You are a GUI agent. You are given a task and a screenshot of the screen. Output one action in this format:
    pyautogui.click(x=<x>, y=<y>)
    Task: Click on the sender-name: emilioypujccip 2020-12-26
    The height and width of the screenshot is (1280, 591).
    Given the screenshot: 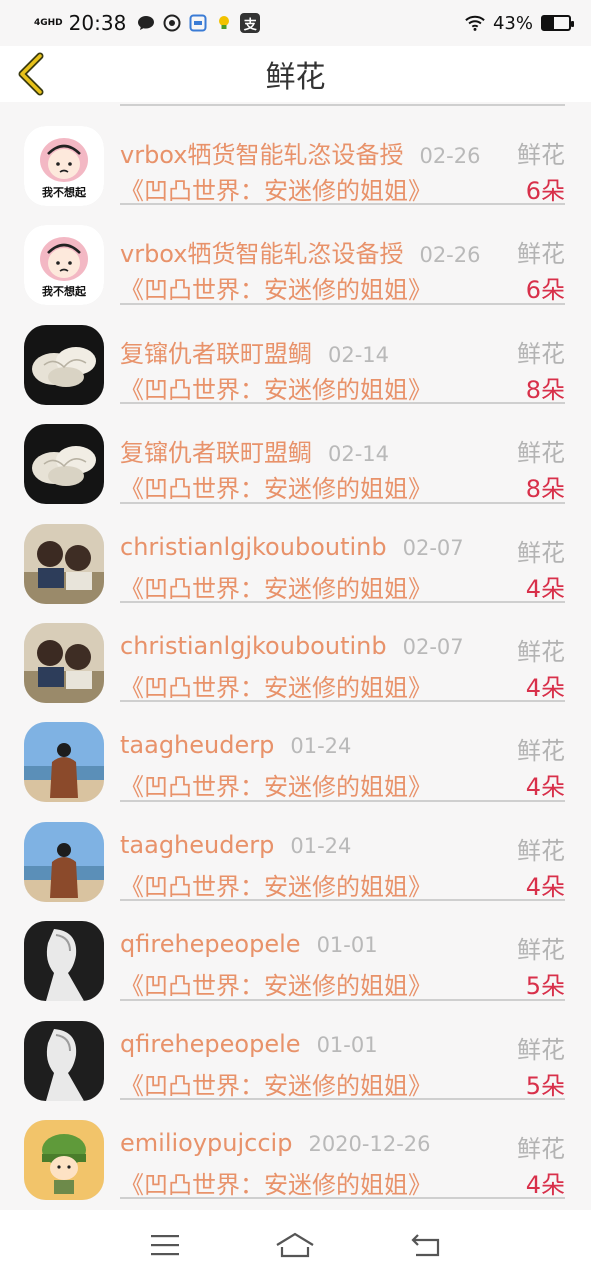 What is the action you would take?
    pyautogui.click(x=275, y=1143)
    